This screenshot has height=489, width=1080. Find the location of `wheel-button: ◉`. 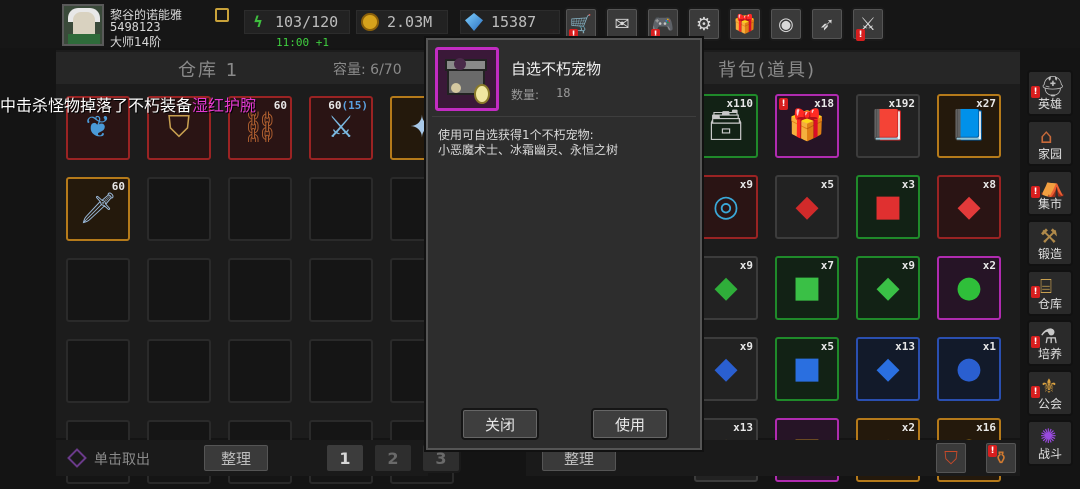

wheel-button: ◉ is located at coordinates (786, 24).